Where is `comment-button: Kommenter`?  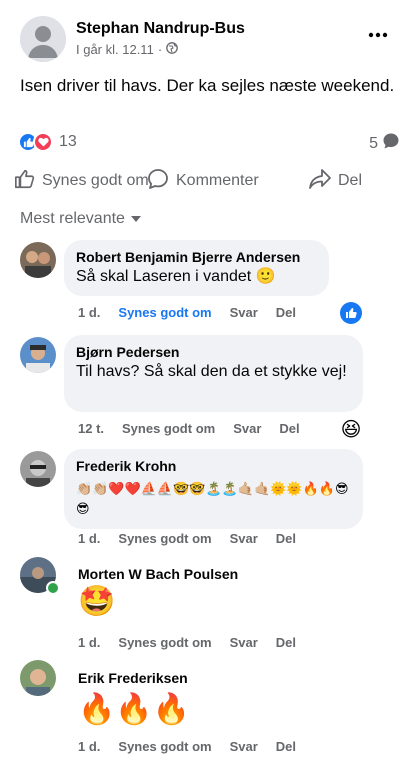
comment-button: Kommenter is located at coordinates (202, 181).